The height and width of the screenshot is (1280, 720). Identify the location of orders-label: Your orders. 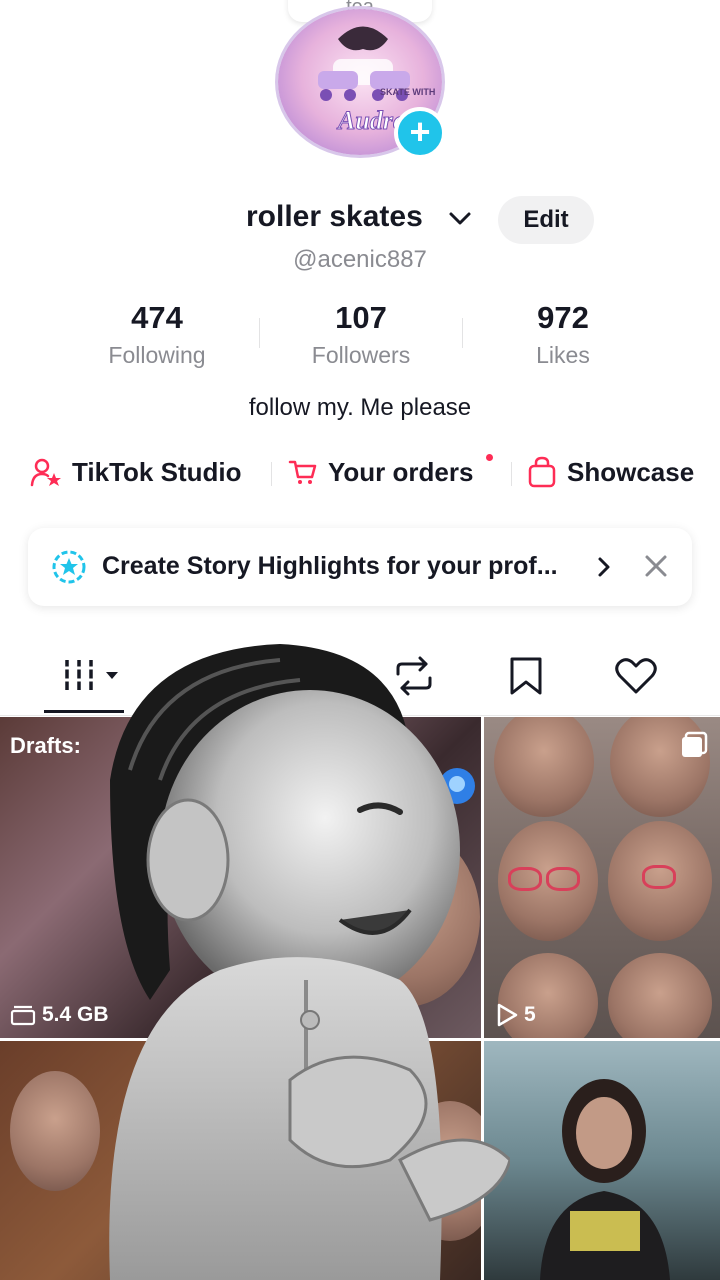
(401, 471).